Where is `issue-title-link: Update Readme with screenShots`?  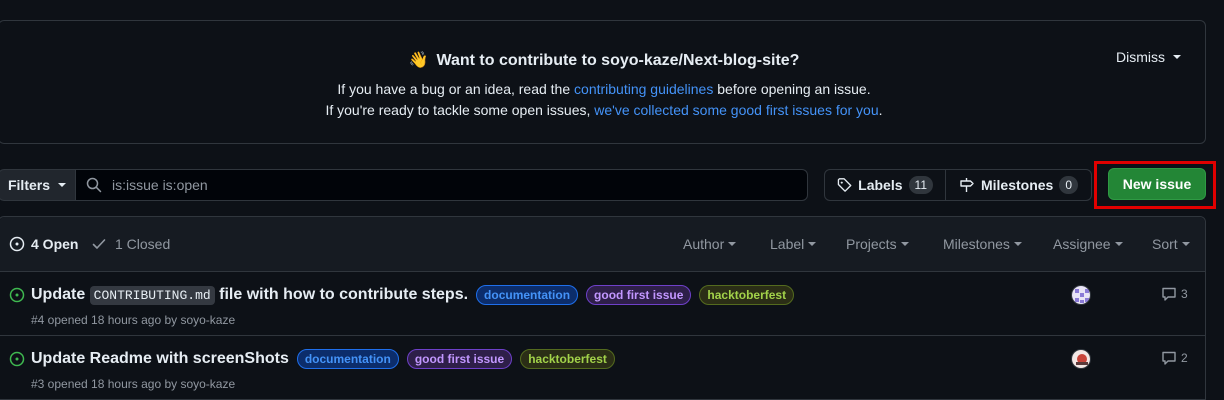 issue-title-link: Update Readme with screenShots is located at coordinates (160, 359).